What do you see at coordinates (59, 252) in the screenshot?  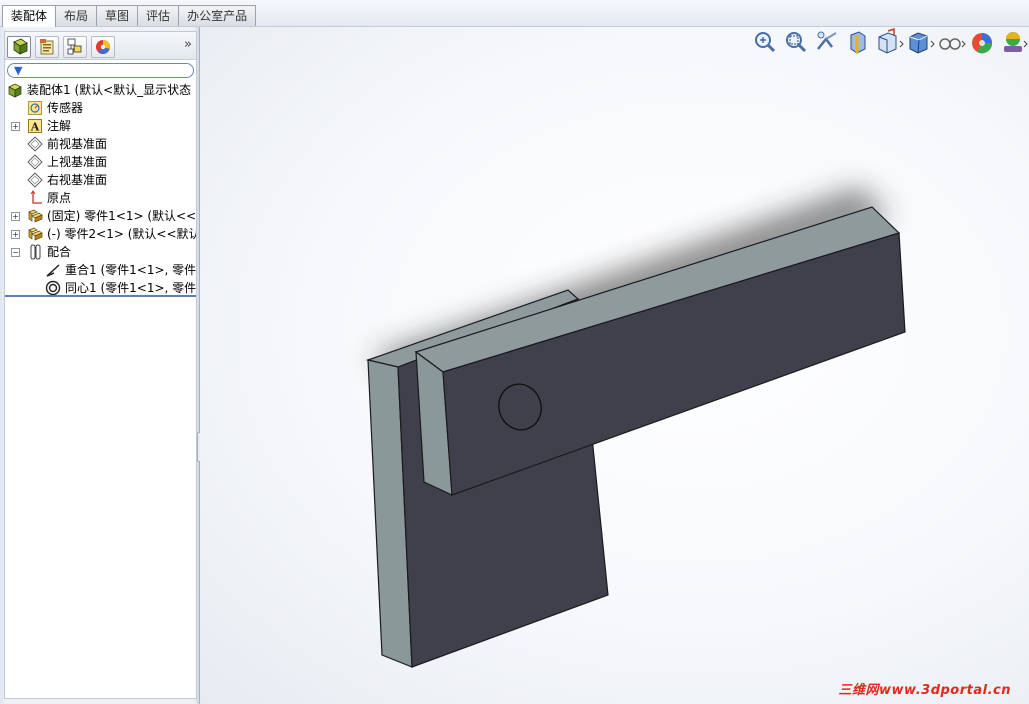 I see `tree-label: 配合` at bounding box center [59, 252].